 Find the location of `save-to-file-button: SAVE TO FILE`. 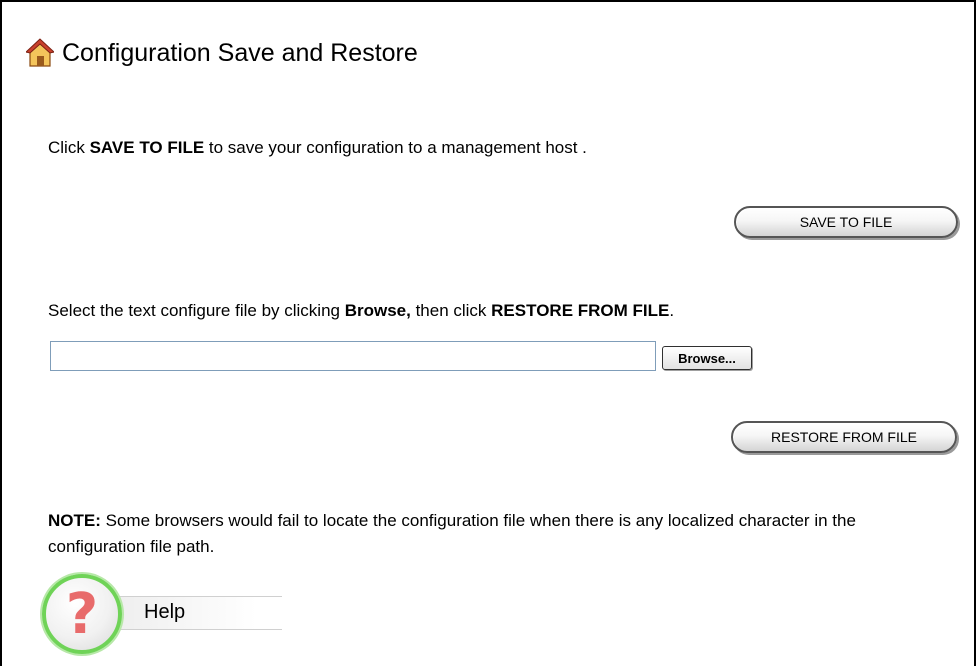

save-to-file-button: SAVE TO FILE is located at coordinates (846, 222).